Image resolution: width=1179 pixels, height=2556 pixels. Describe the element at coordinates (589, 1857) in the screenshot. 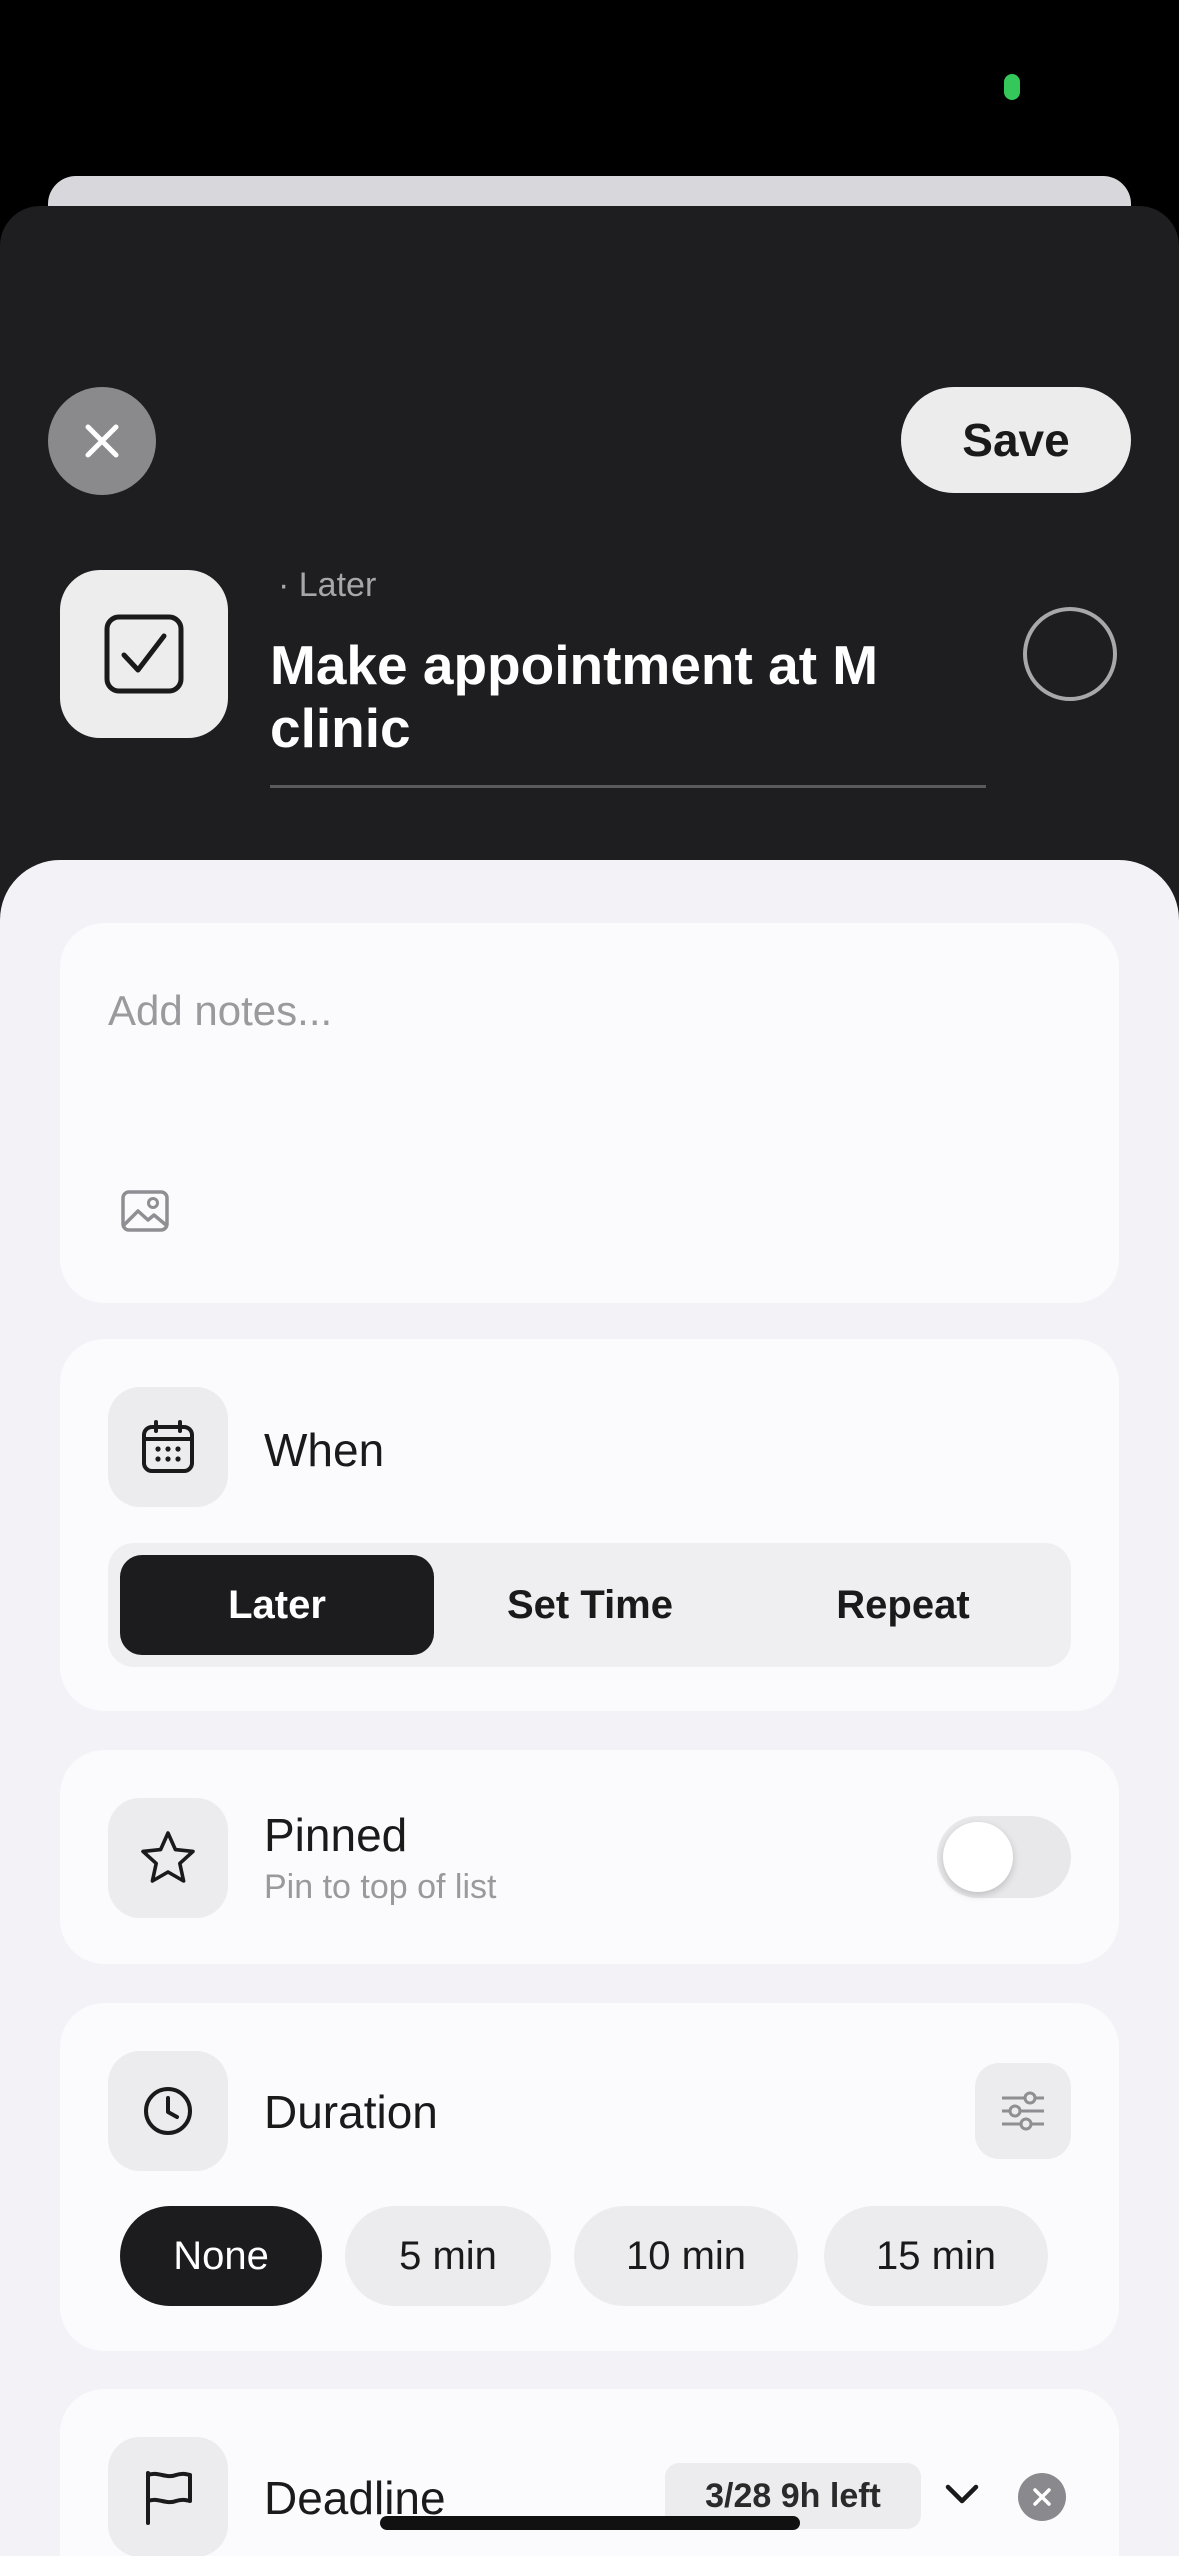

I see `pinned-card: Pinned Pin to top of list` at that location.